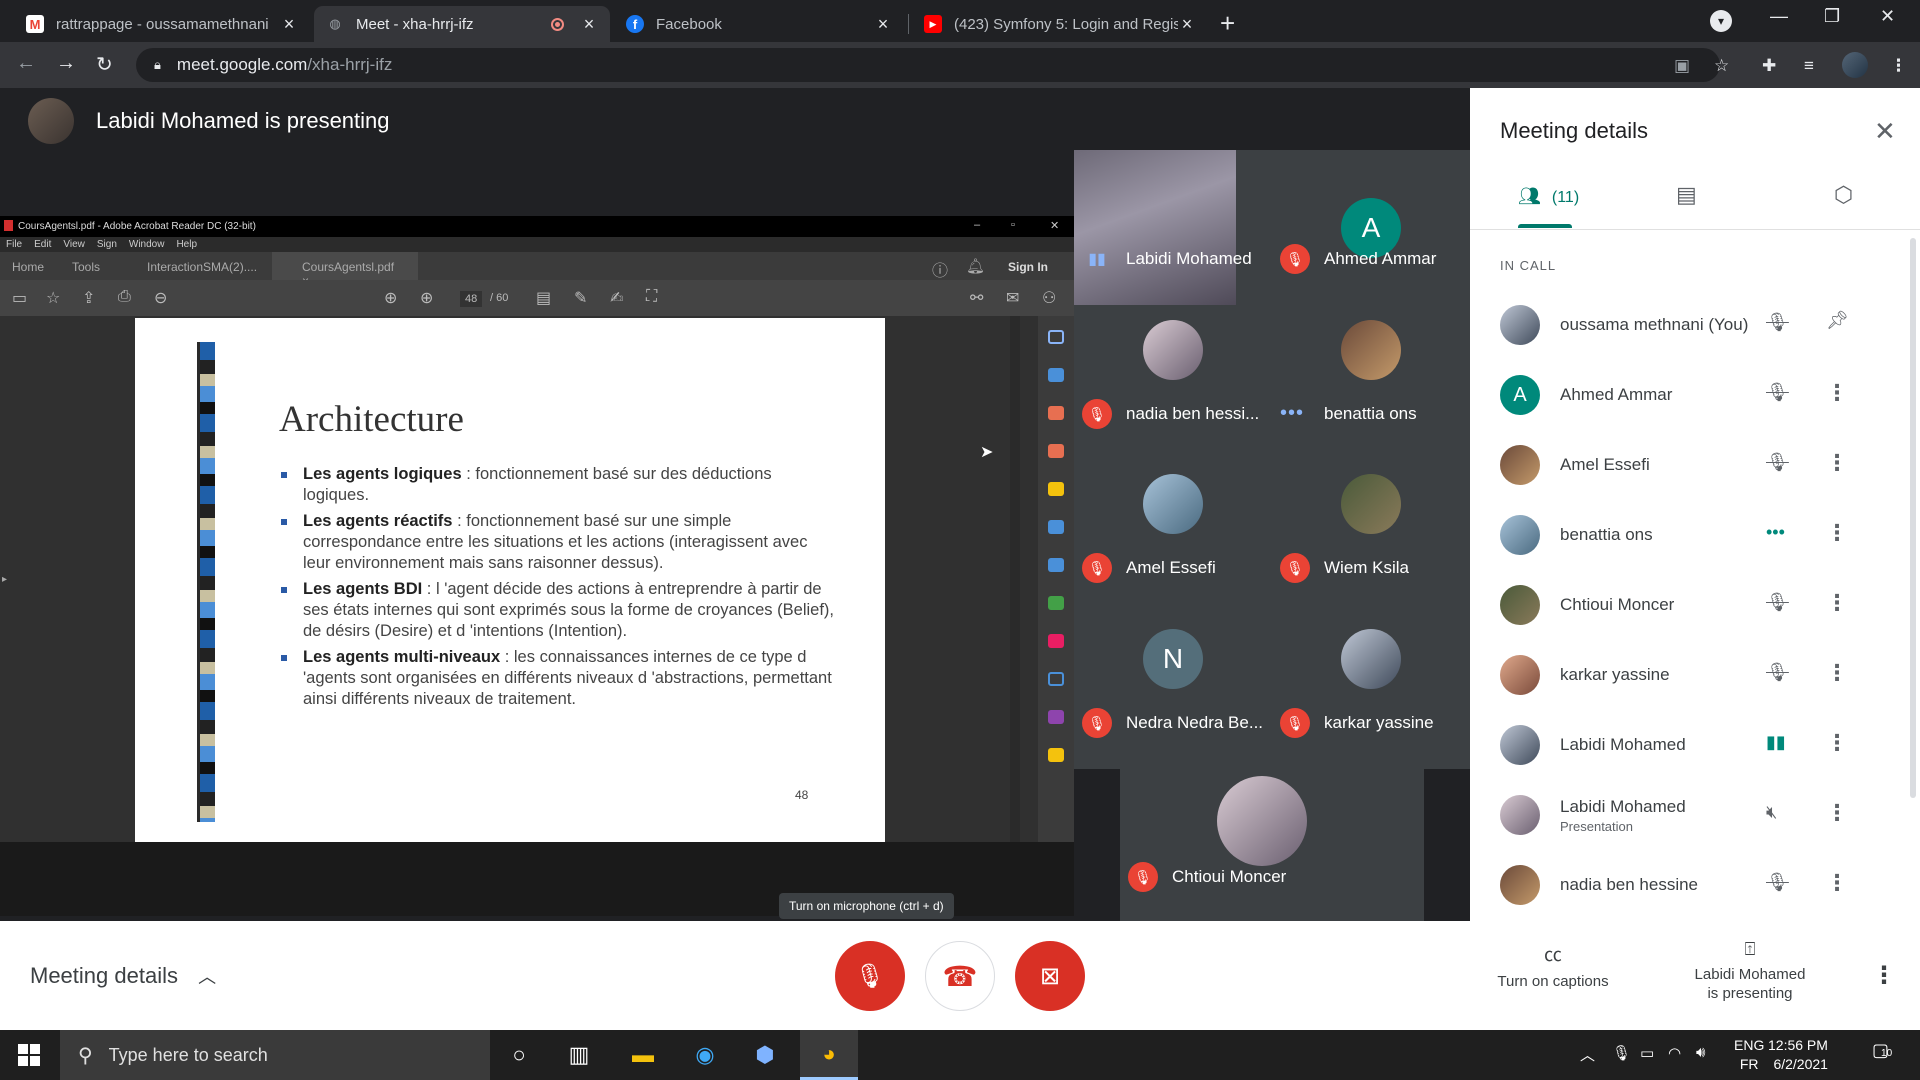 The height and width of the screenshot is (1080, 1920). I want to click on meeting-details-toggle: Meeting details ︿, so click(123, 976).